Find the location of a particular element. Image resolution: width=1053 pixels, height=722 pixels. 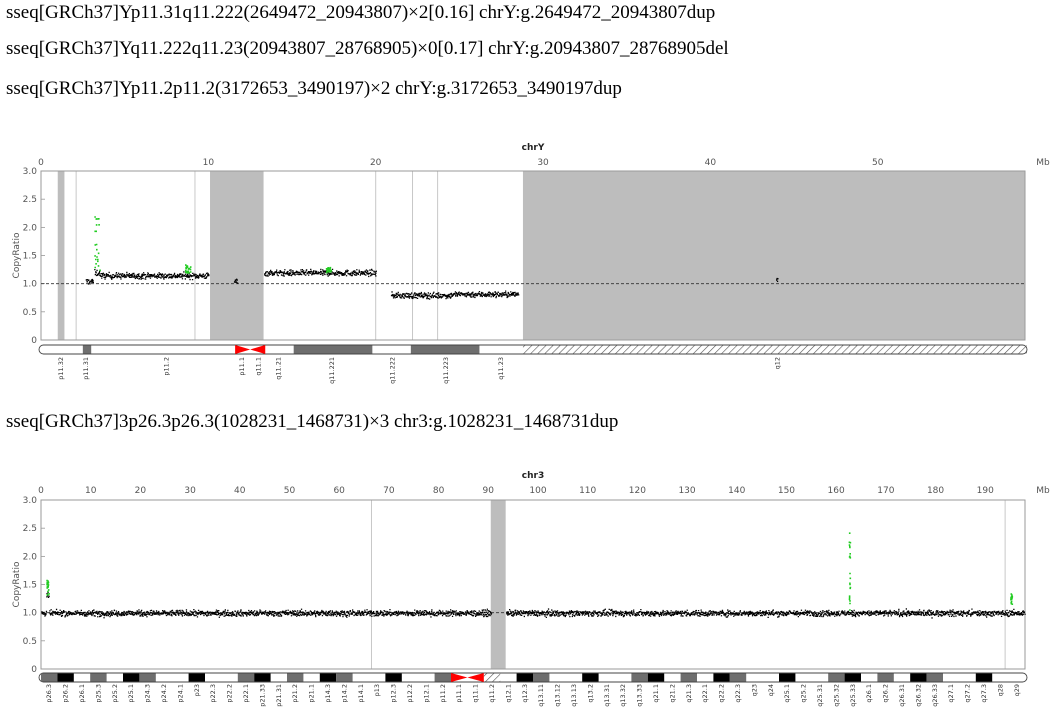

x-tick-label: 80 is located at coordinates (439, 491).